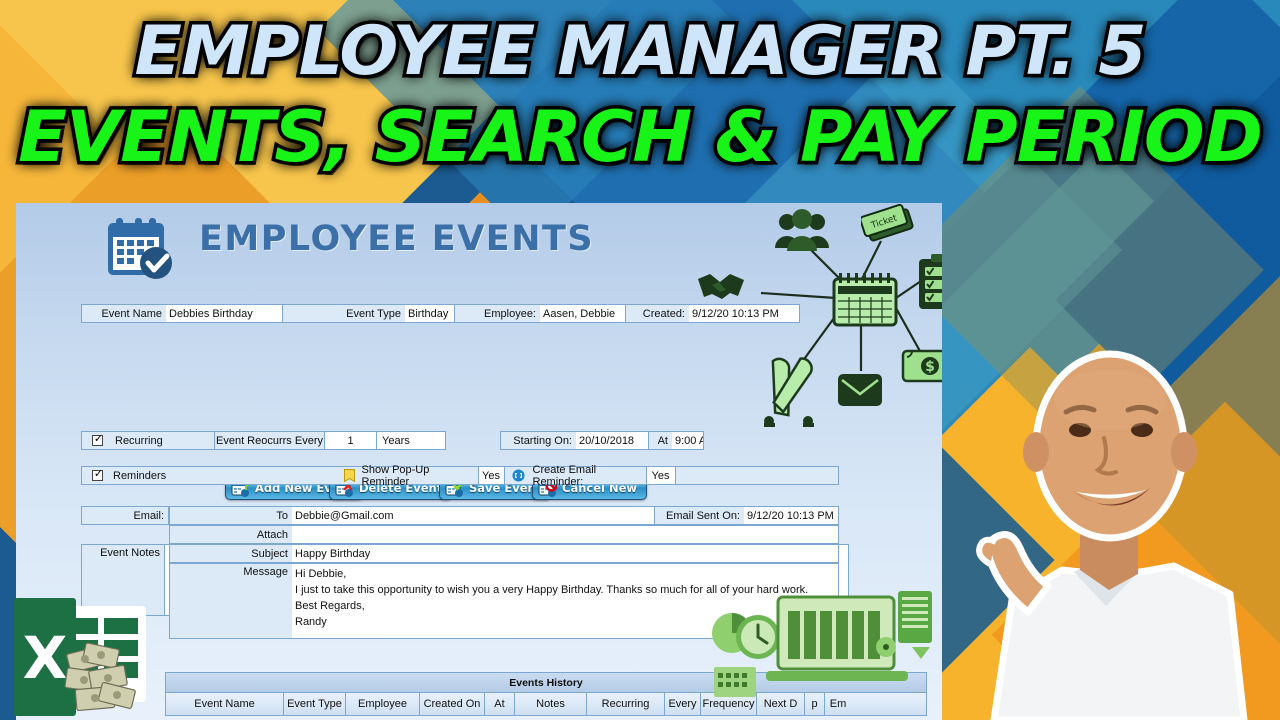 This screenshot has width=1280, height=720. Describe the element at coordinates (660, 475) in the screenshot. I see `email-reminder-value: Yes` at that location.